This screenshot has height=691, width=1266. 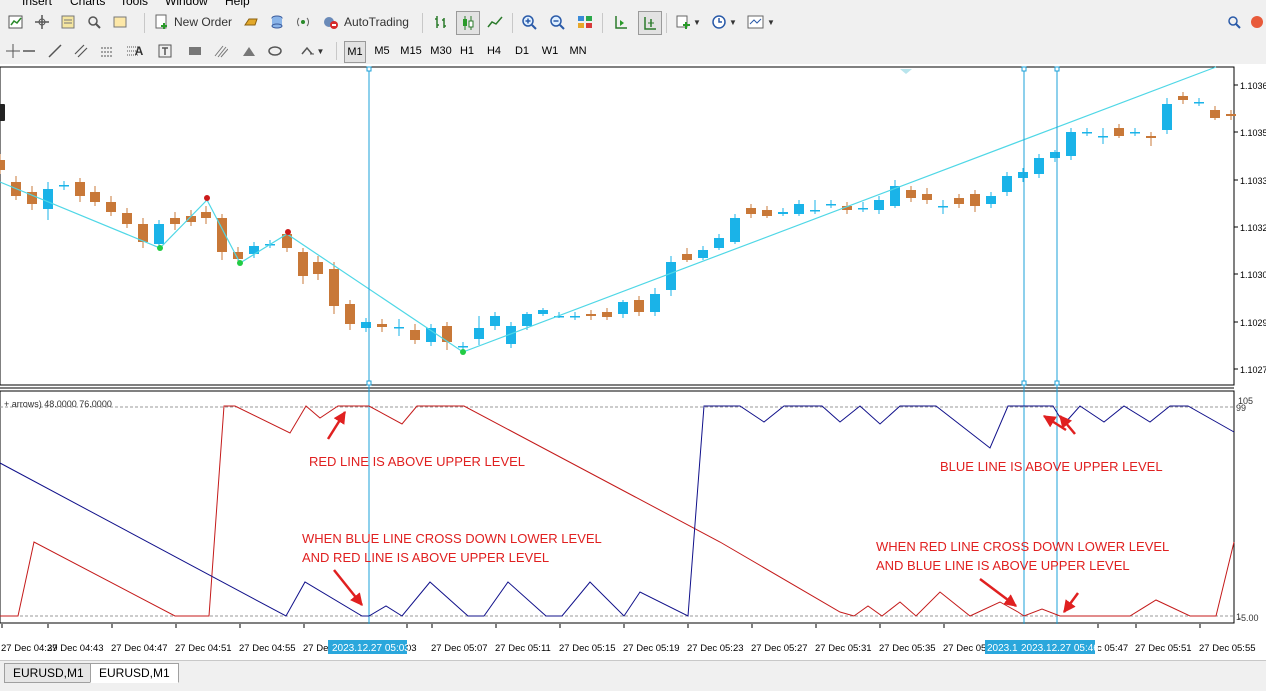 I want to click on menu-help: Help, so click(x=237, y=4).